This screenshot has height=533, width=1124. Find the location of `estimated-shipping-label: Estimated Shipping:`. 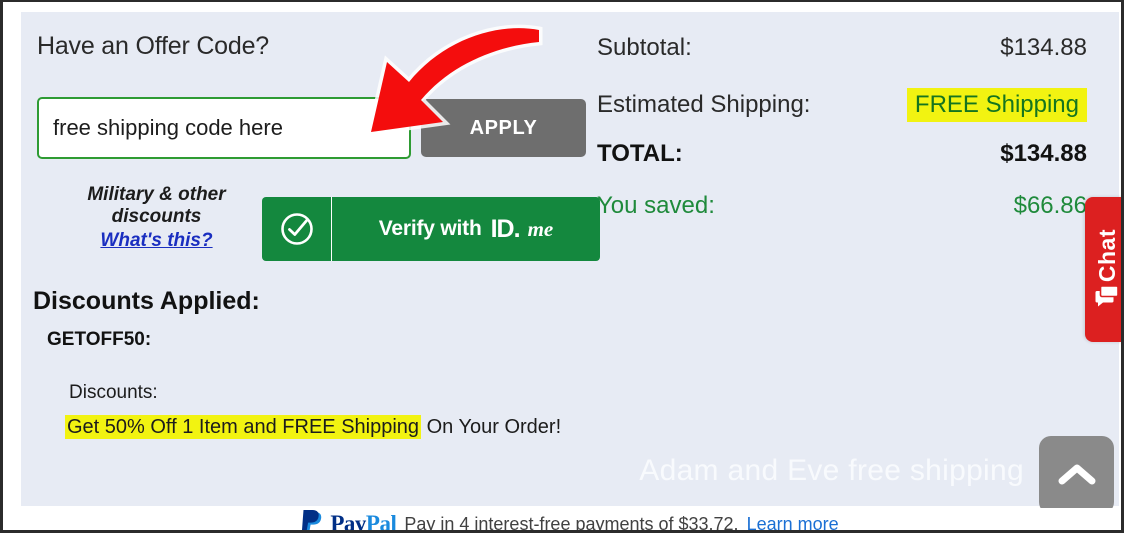

estimated-shipping-label: Estimated Shipping: is located at coordinates (704, 104).